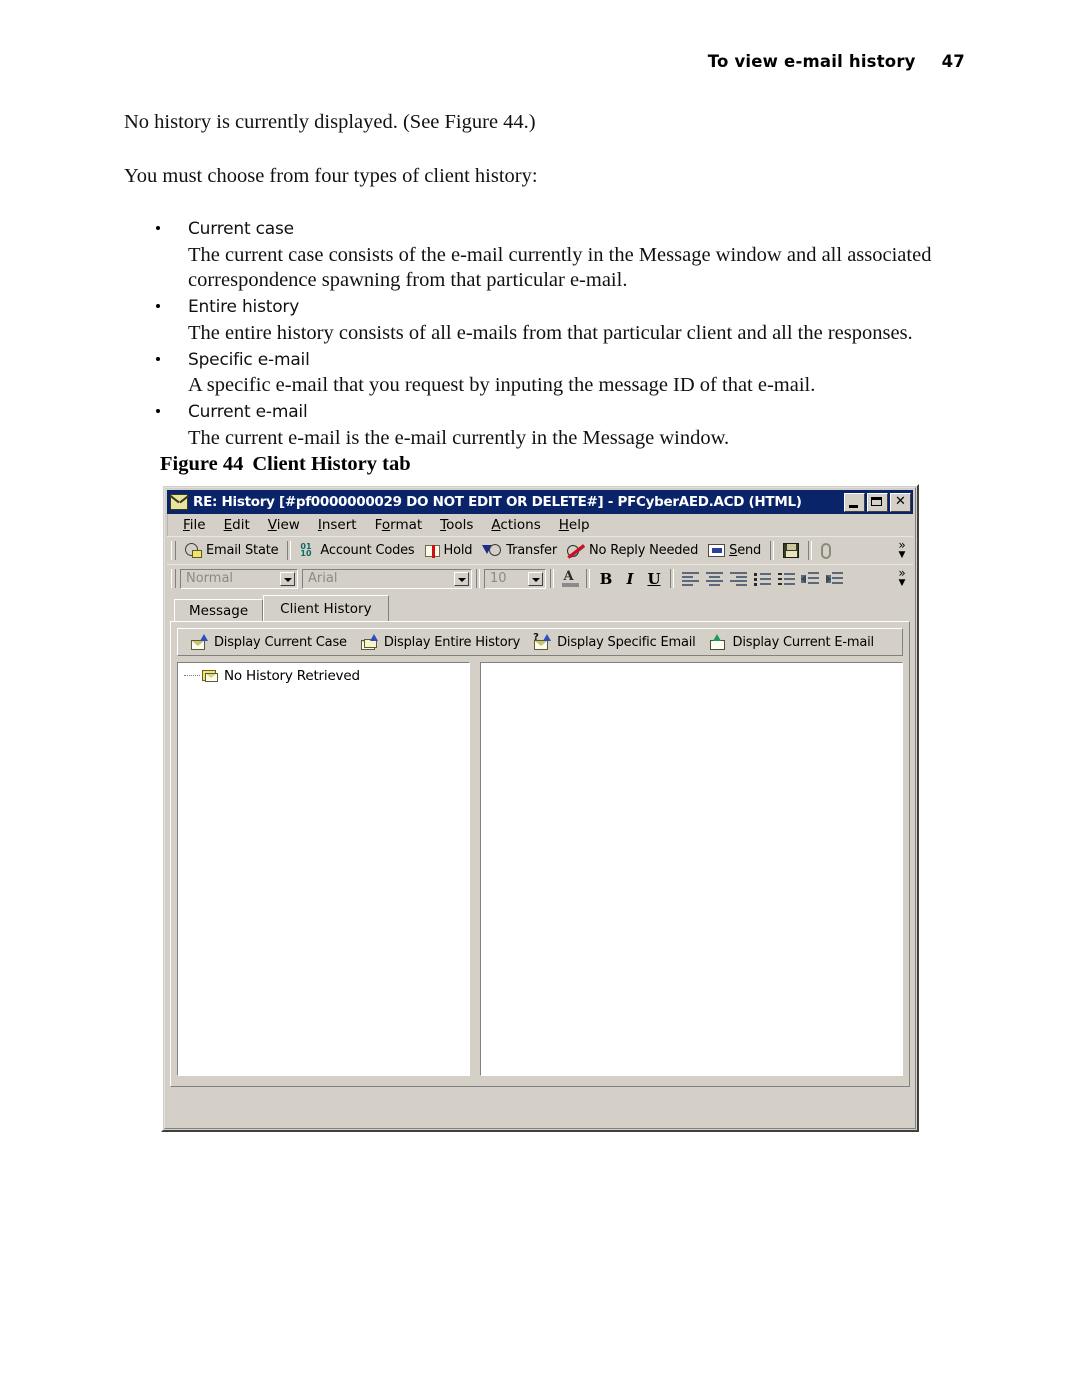 The height and width of the screenshot is (1397, 1080). I want to click on transfer-button: Transfer, so click(519, 551).